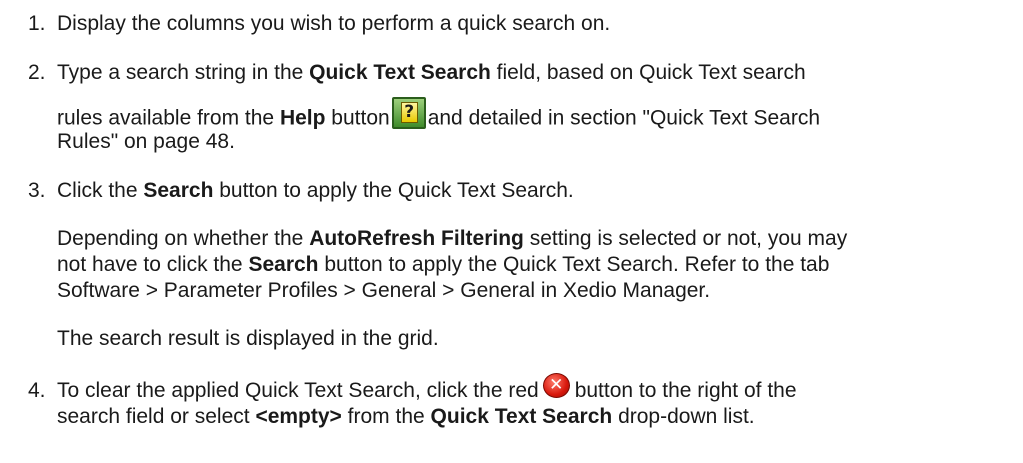  What do you see at coordinates (557, 386) in the screenshot?
I see `clear-red-x-icon: ✕` at bounding box center [557, 386].